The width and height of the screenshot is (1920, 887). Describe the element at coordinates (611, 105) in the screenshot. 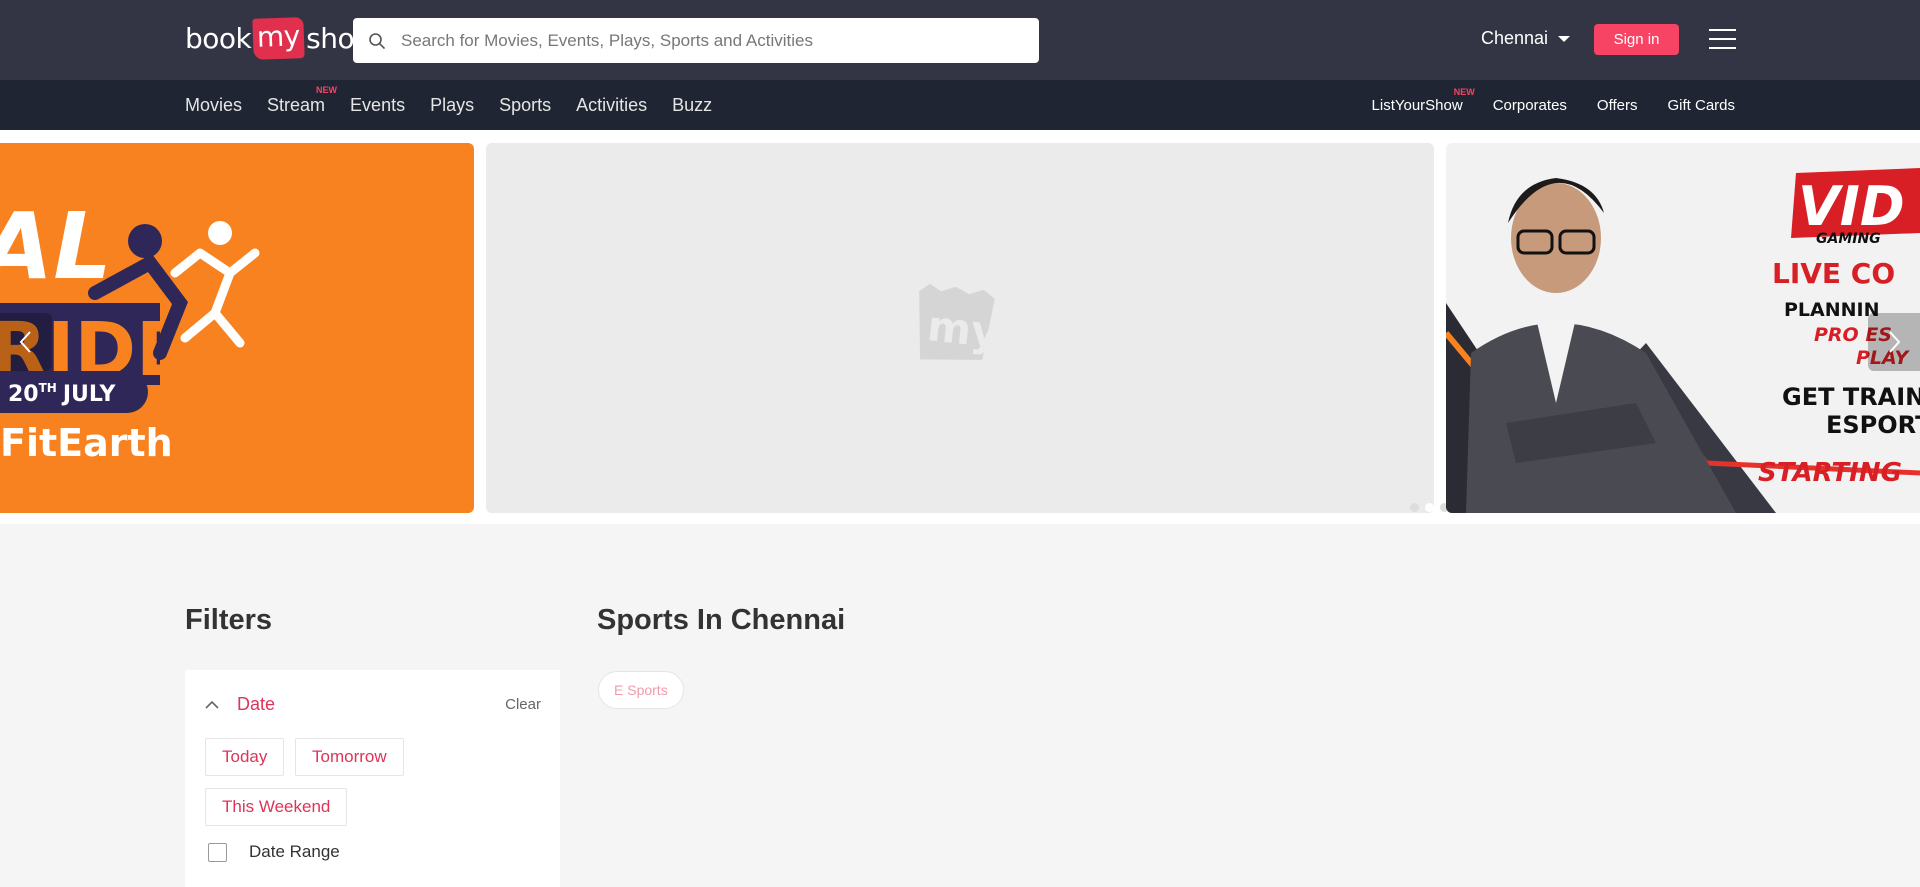

I see `nav-item-activities: Activities` at that location.